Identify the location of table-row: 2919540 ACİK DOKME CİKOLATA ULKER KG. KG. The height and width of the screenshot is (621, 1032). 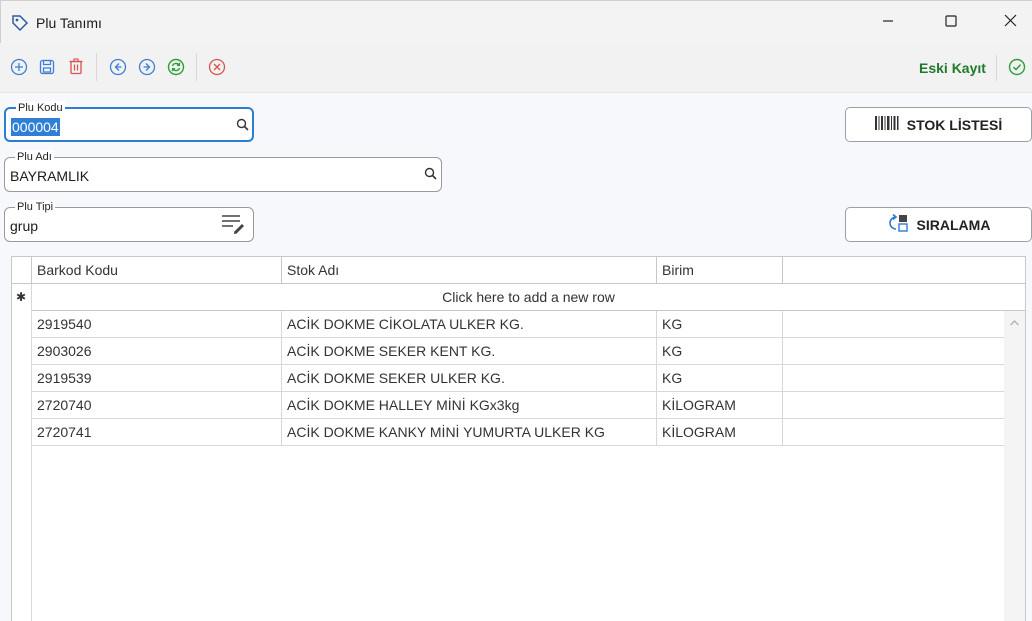
(518, 324).